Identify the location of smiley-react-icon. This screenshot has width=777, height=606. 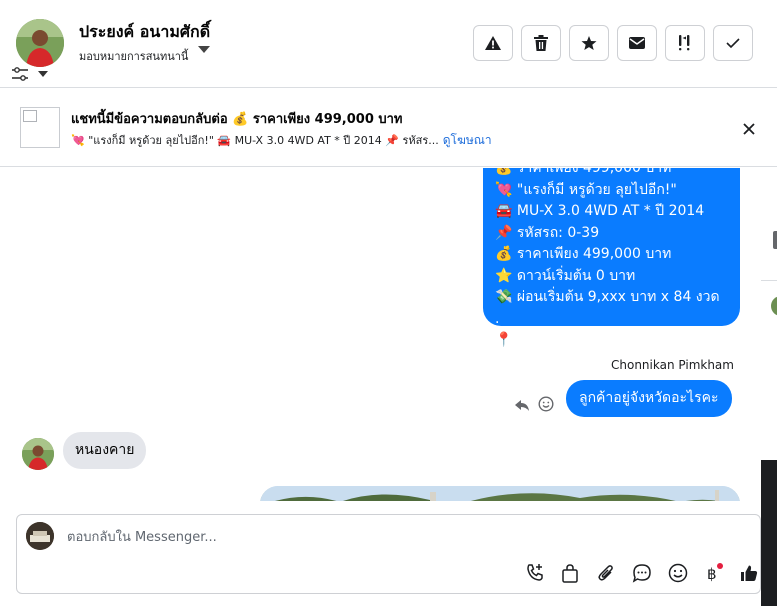
(546, 404).